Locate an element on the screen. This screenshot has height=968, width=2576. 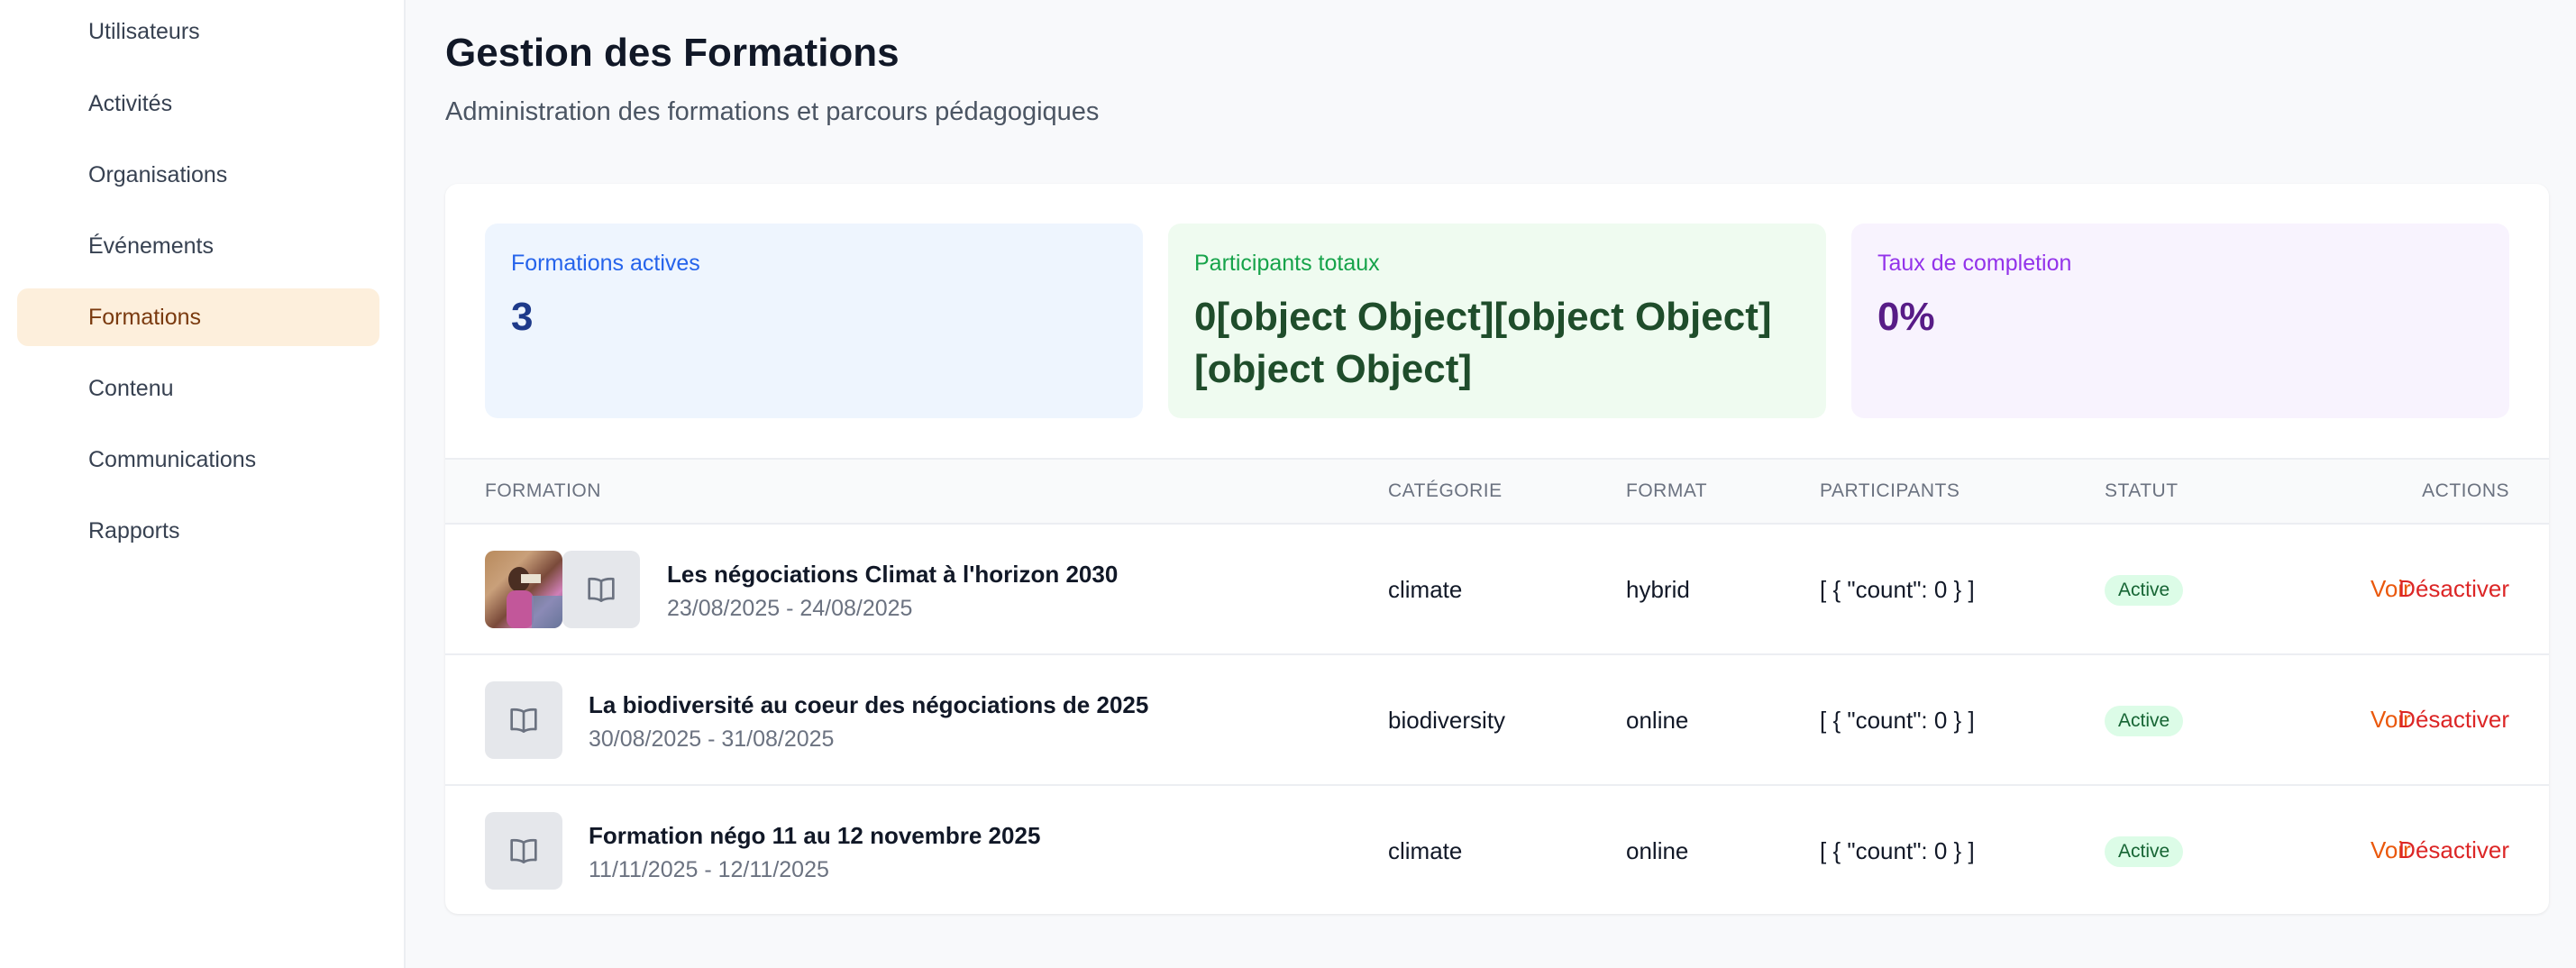
formation-format: hybrid is located at coordinates (1658, 589).